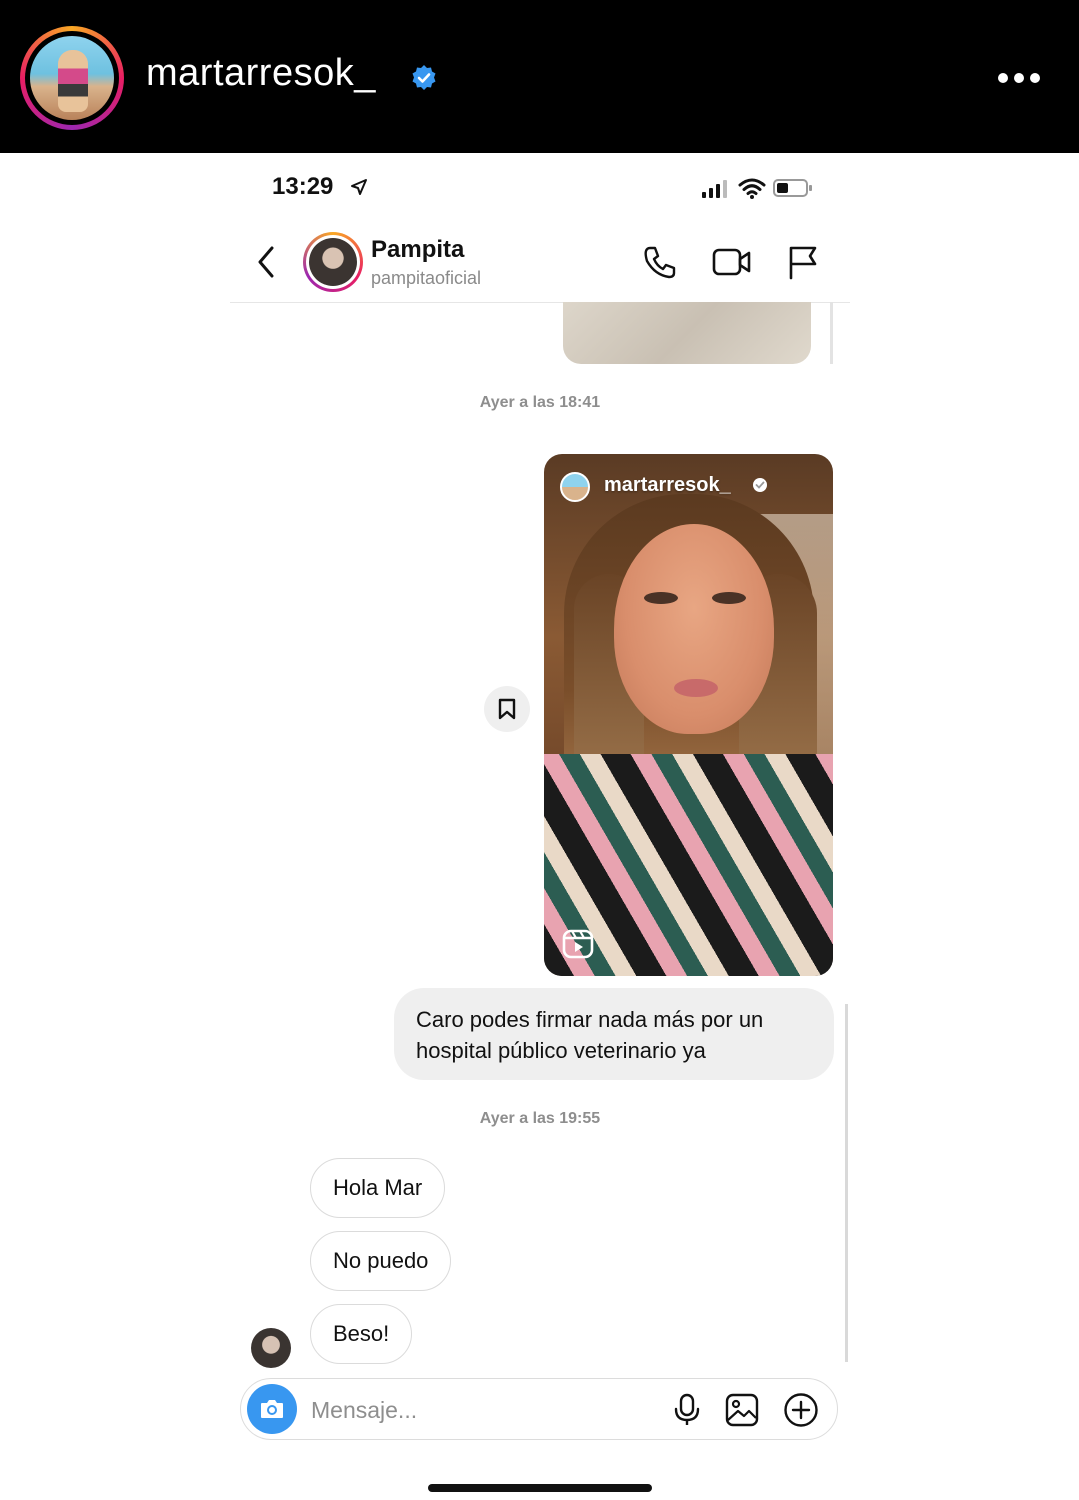 Image resolution: width=1079 pixels, height=1500 pixels. What do you see at coordinates (539, 76) in the screenshot?
I see `story-header: martarresok_` at bounding box center [539, 76].